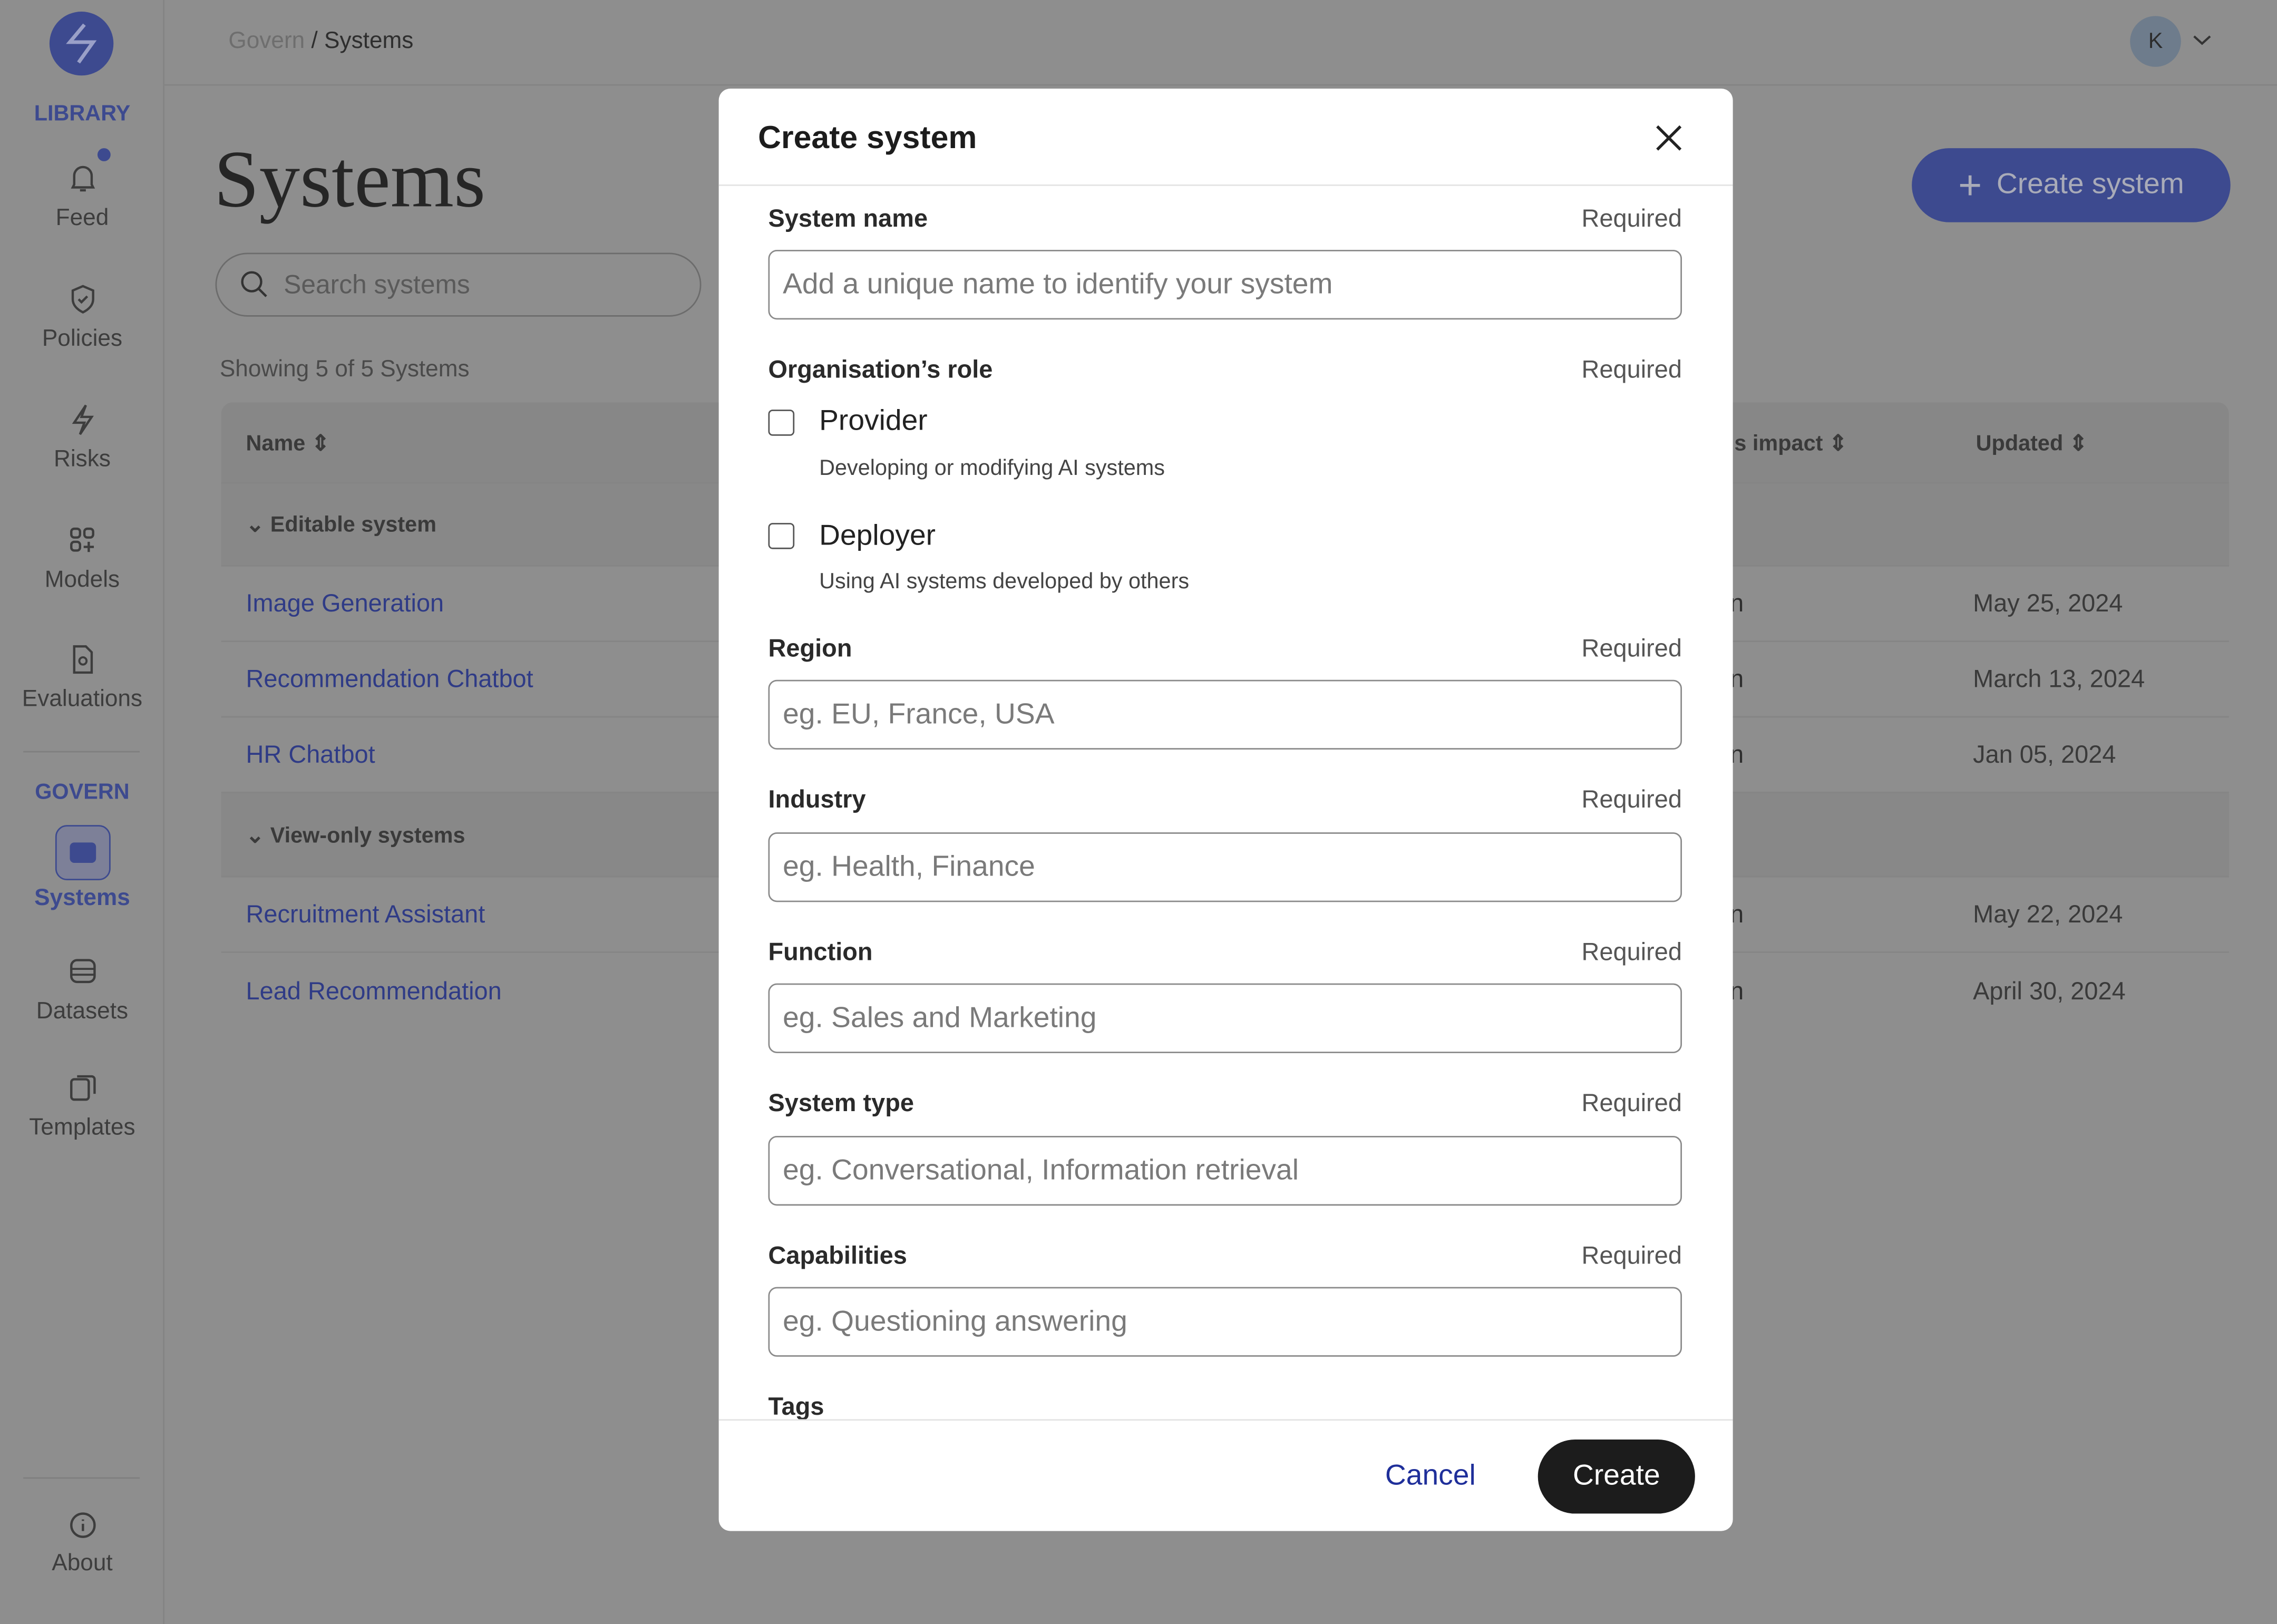  I want to click on sidebar-item-risks: Risks, so click(82, 438).